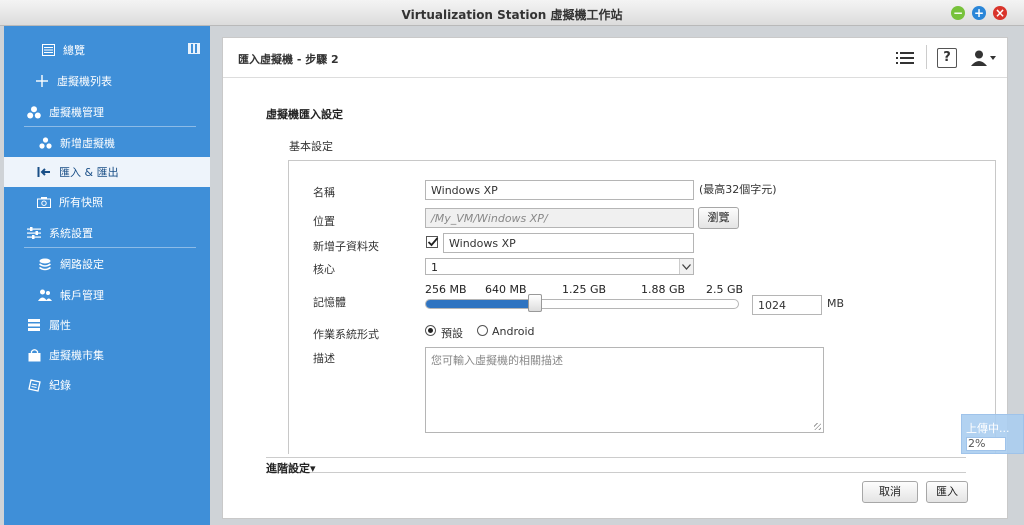 Image resolution: width=1024 pixels, height=525 pixels. I want to click on maximize-button: +, so click(979, 13).